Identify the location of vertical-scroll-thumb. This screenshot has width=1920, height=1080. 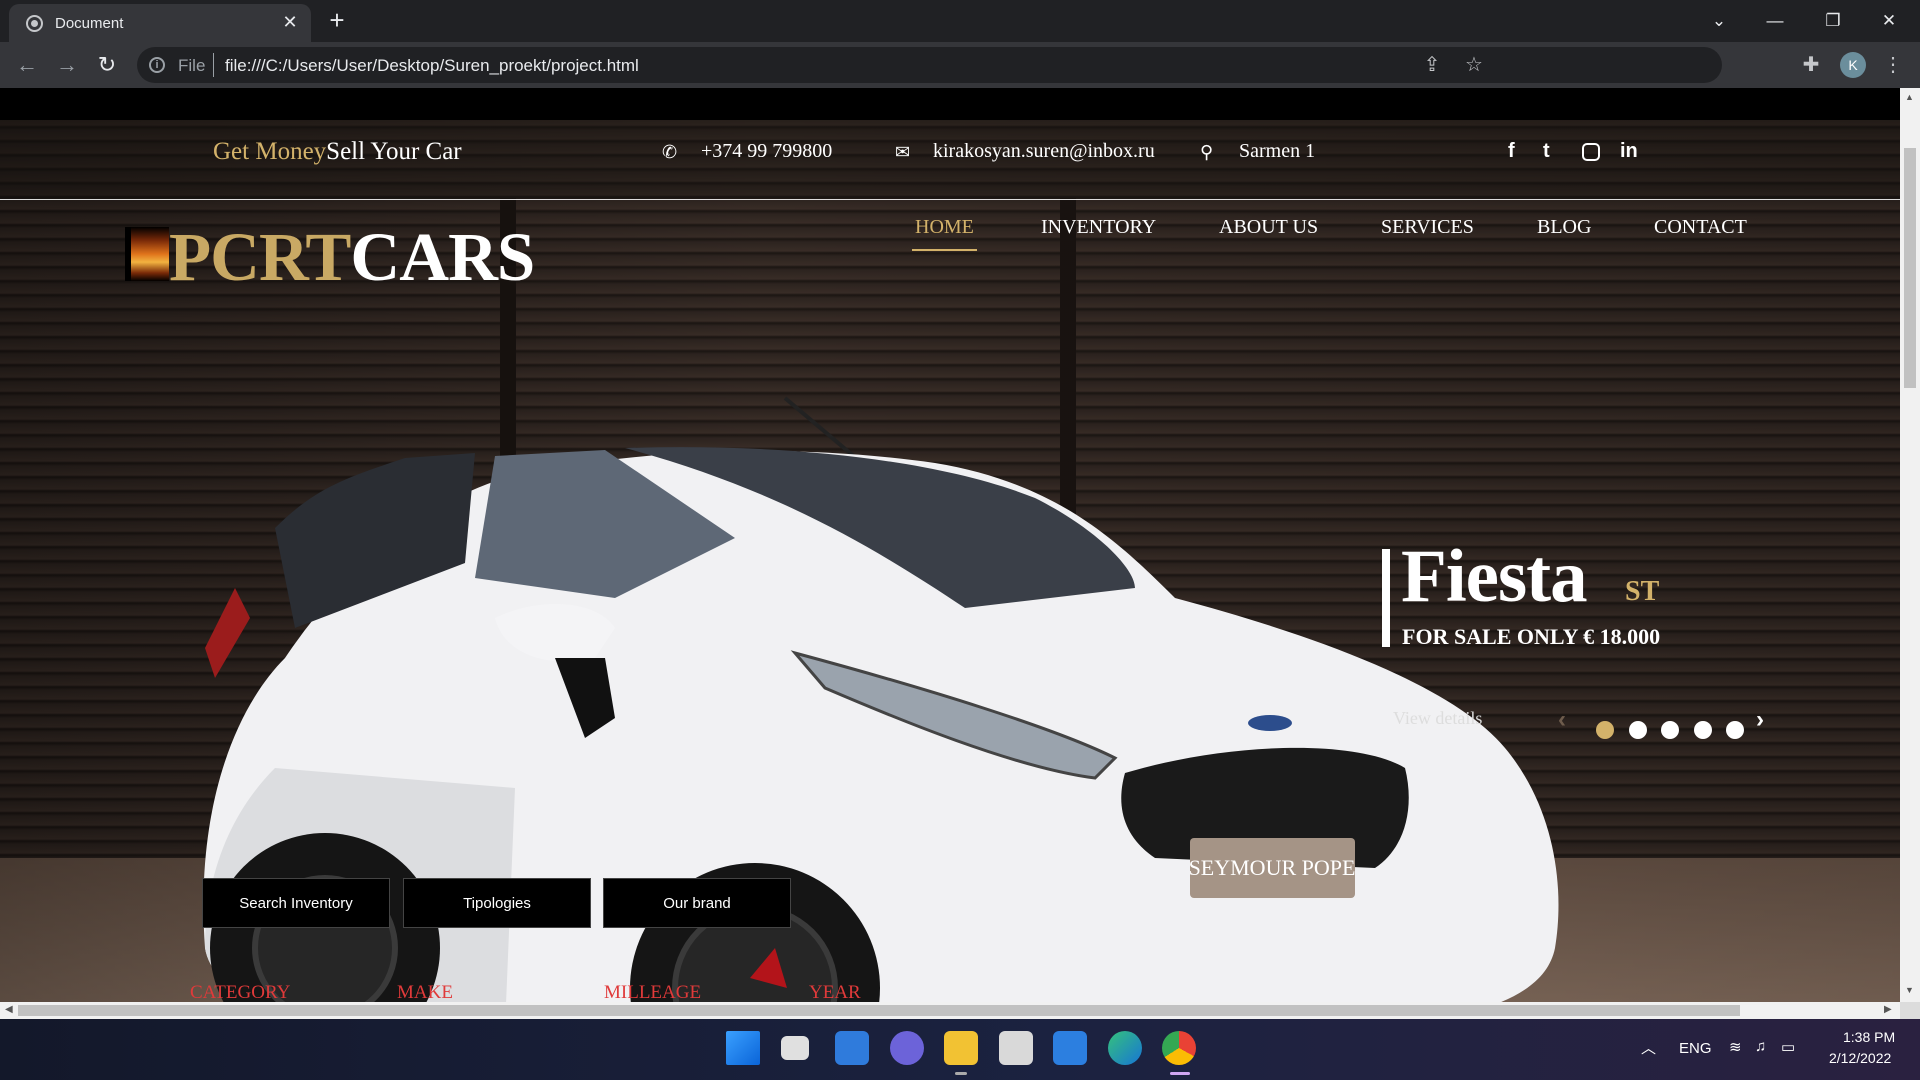
(1910, 268).